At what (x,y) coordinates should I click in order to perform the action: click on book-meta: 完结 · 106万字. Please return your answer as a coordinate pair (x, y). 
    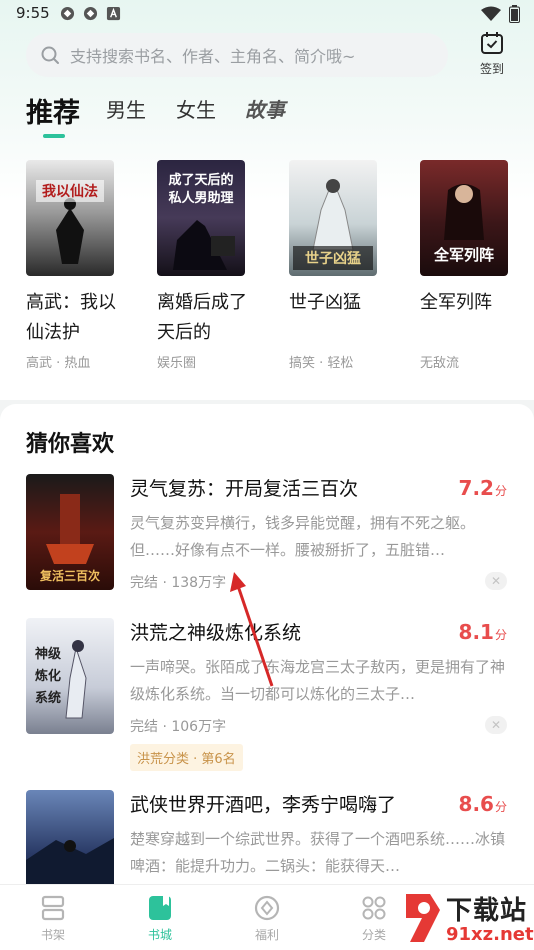
    Looking at the image, I should click on (178, 727).